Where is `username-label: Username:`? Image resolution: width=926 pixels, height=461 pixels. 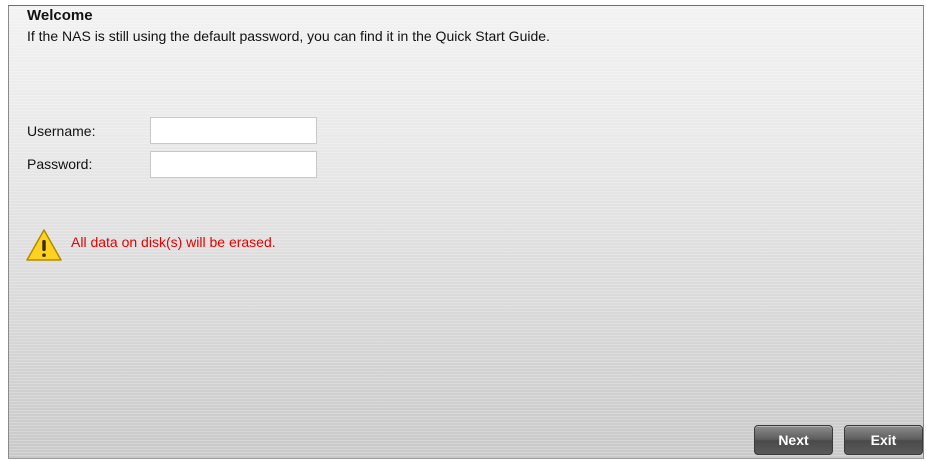
username-label: Username: is located at coordinates (61, 131).